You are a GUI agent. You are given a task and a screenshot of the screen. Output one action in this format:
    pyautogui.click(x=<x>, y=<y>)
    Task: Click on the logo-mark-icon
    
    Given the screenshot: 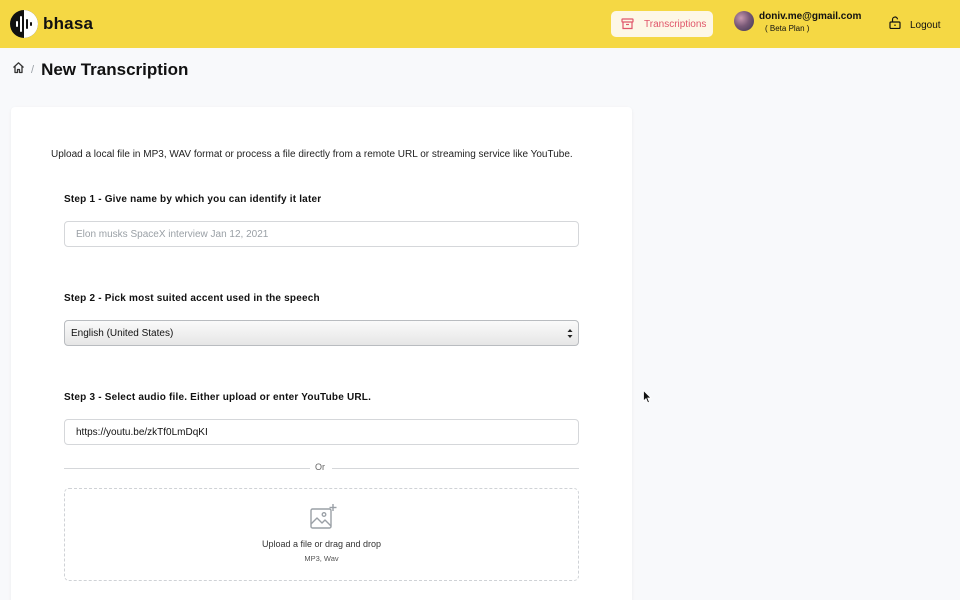 What is the action you would take?
    pyautogui.click(x=24, y=24)
    